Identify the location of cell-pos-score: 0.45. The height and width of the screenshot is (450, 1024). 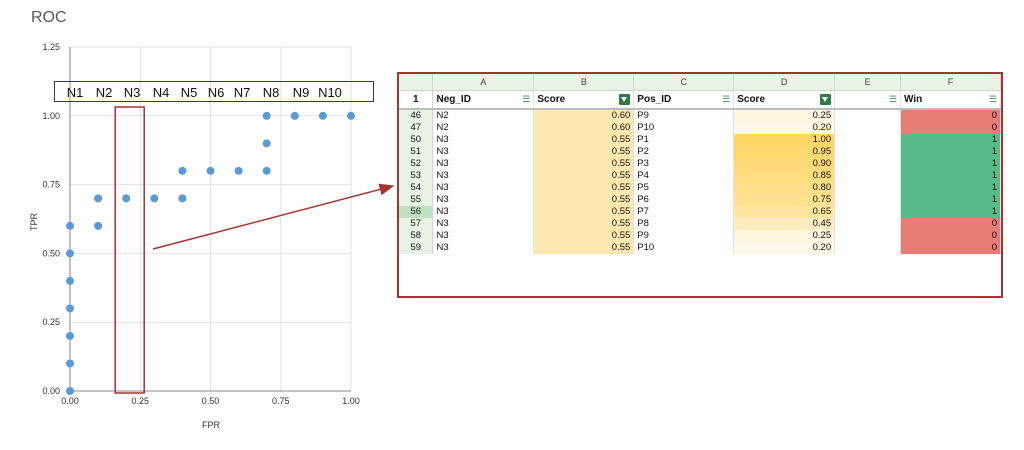
(784, 224).